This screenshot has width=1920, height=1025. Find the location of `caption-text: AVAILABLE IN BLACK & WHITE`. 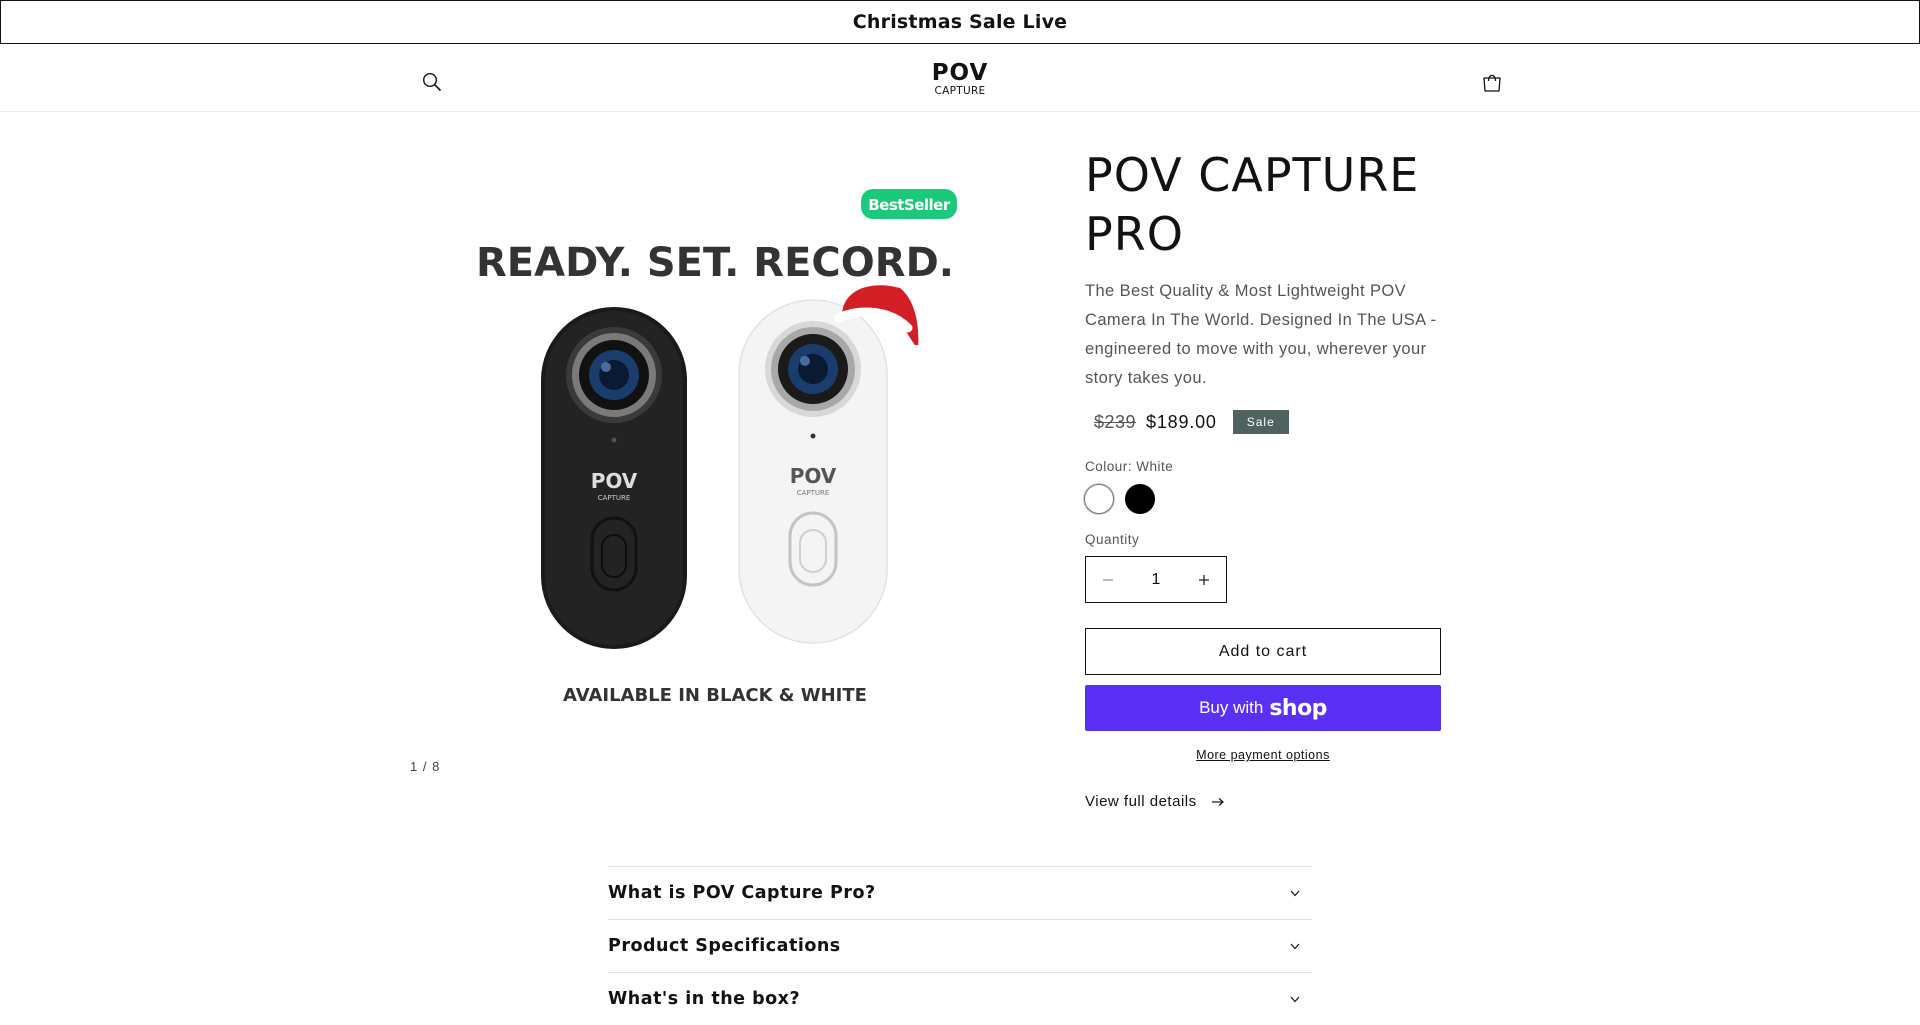

caption-text: AVAILABLE IN BLACK & WHITE is located at coordinates (715, 695).